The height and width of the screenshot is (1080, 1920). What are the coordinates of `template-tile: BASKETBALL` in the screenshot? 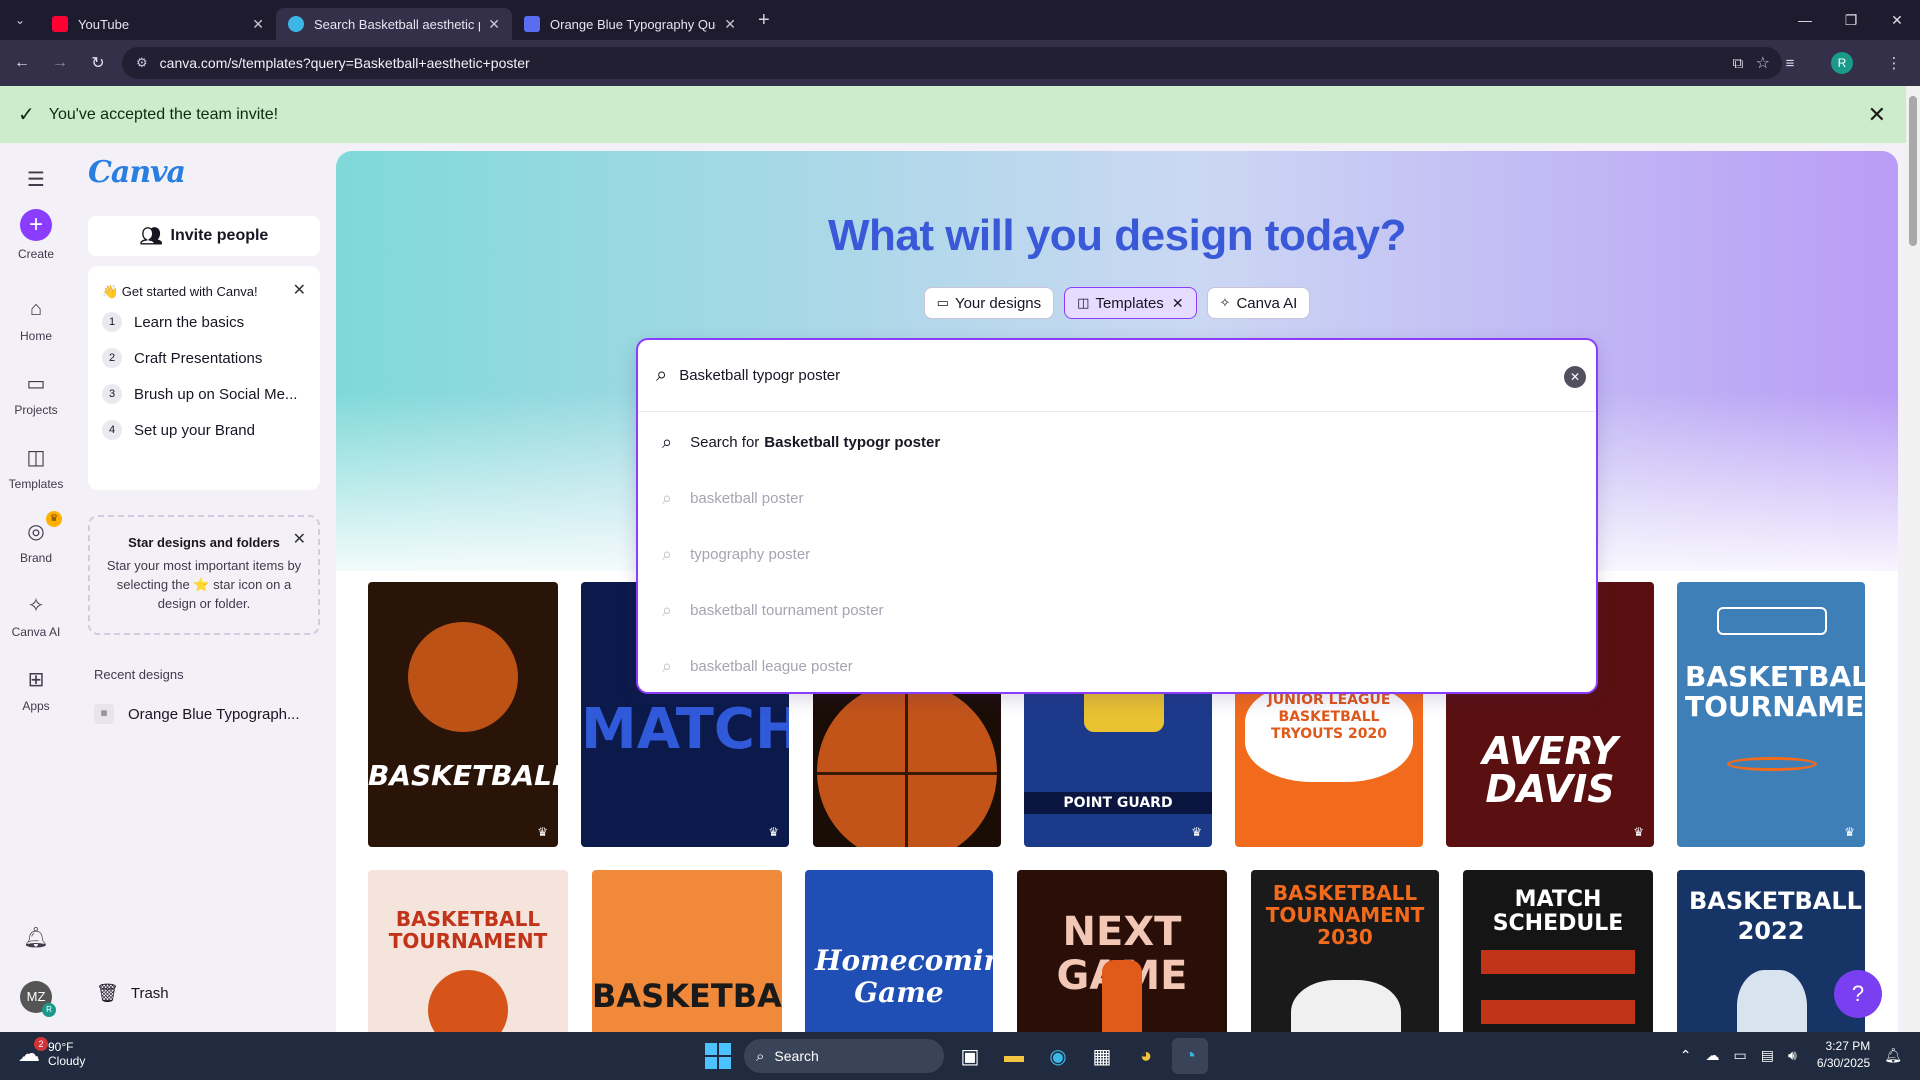 It's located at (687, 955).